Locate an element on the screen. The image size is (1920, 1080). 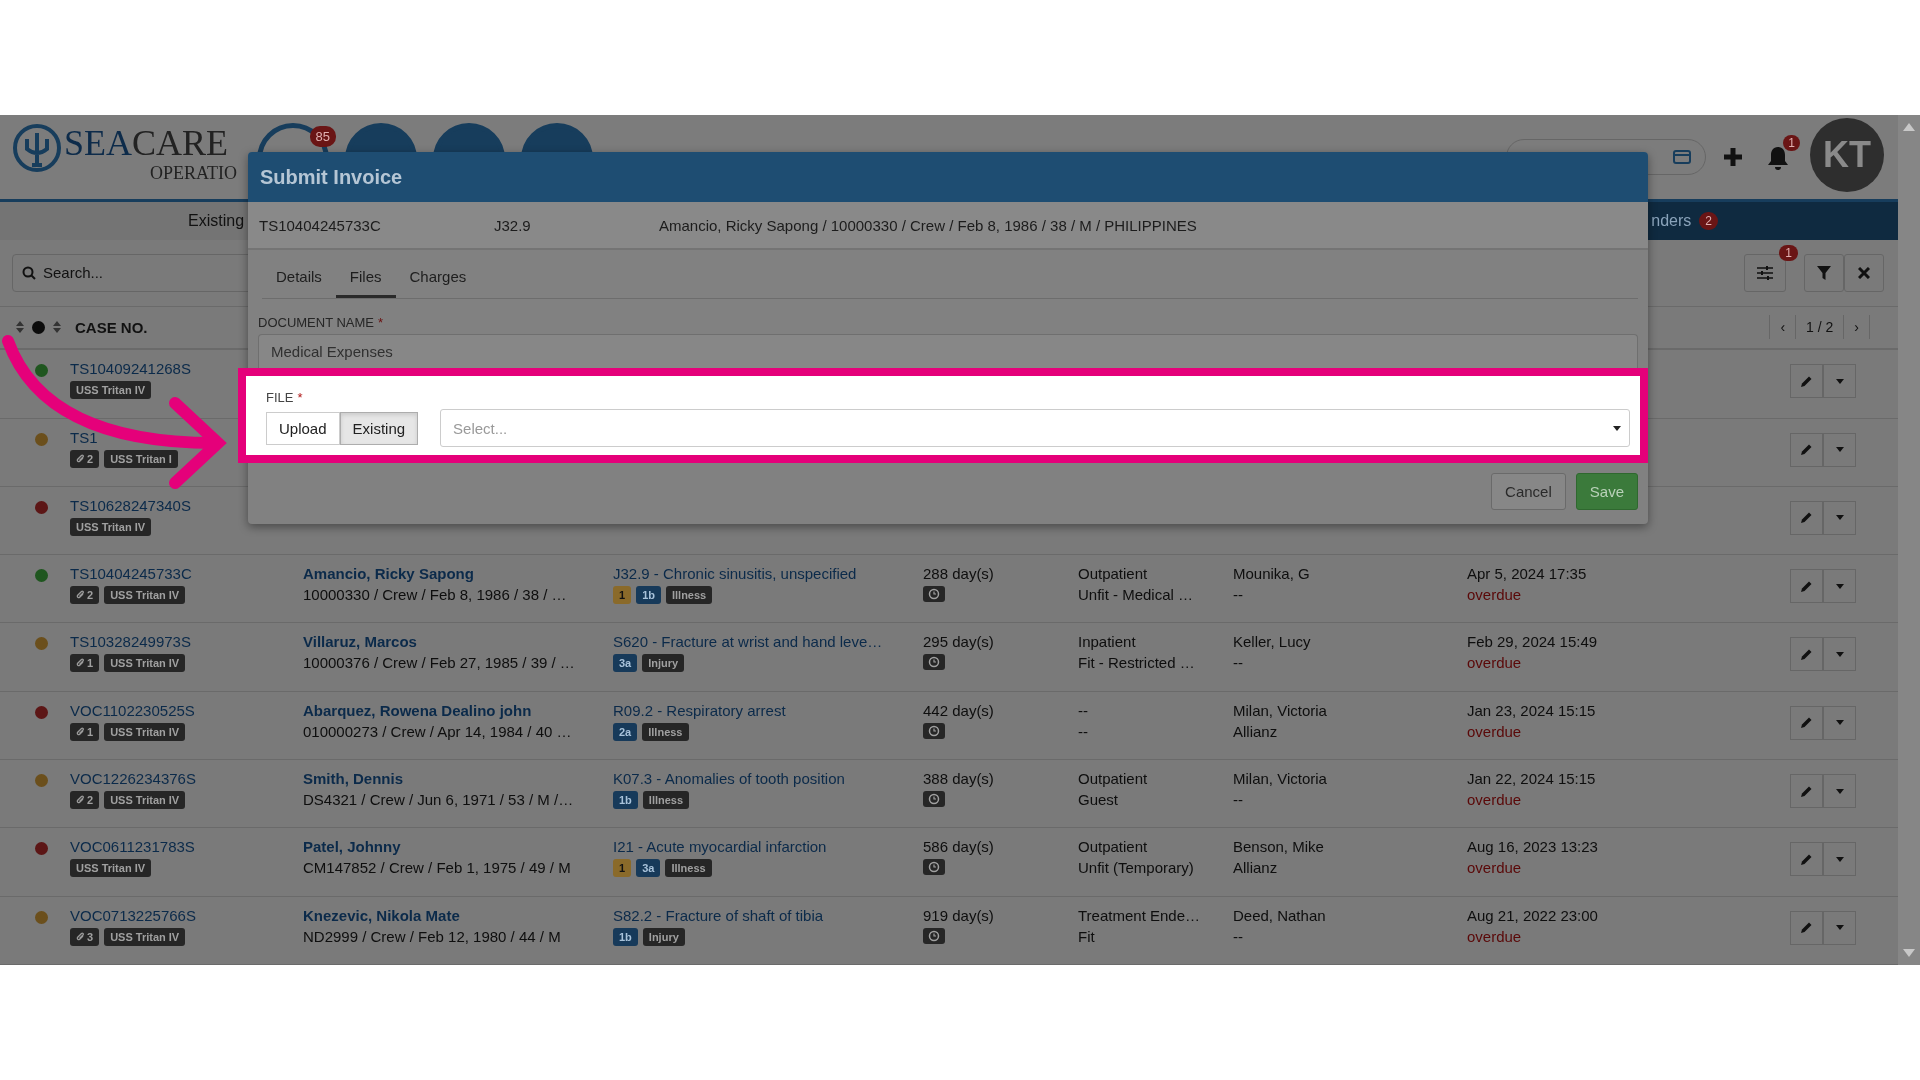
count-badge: 1 is located at coordinates (1788, 252).